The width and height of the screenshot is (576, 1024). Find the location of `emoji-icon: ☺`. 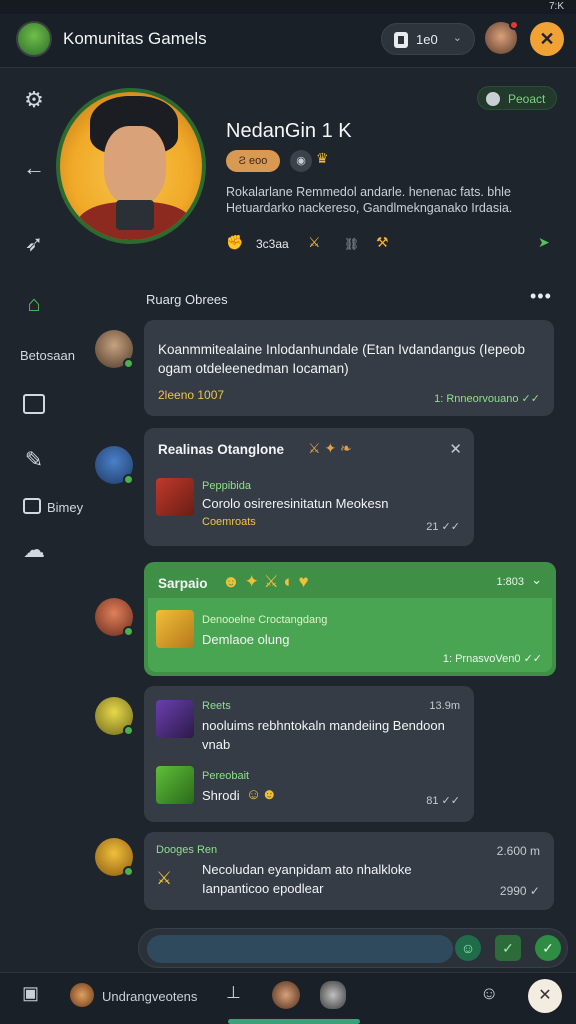

emoji-icon: ☺ is located at coordinates (468, 948).